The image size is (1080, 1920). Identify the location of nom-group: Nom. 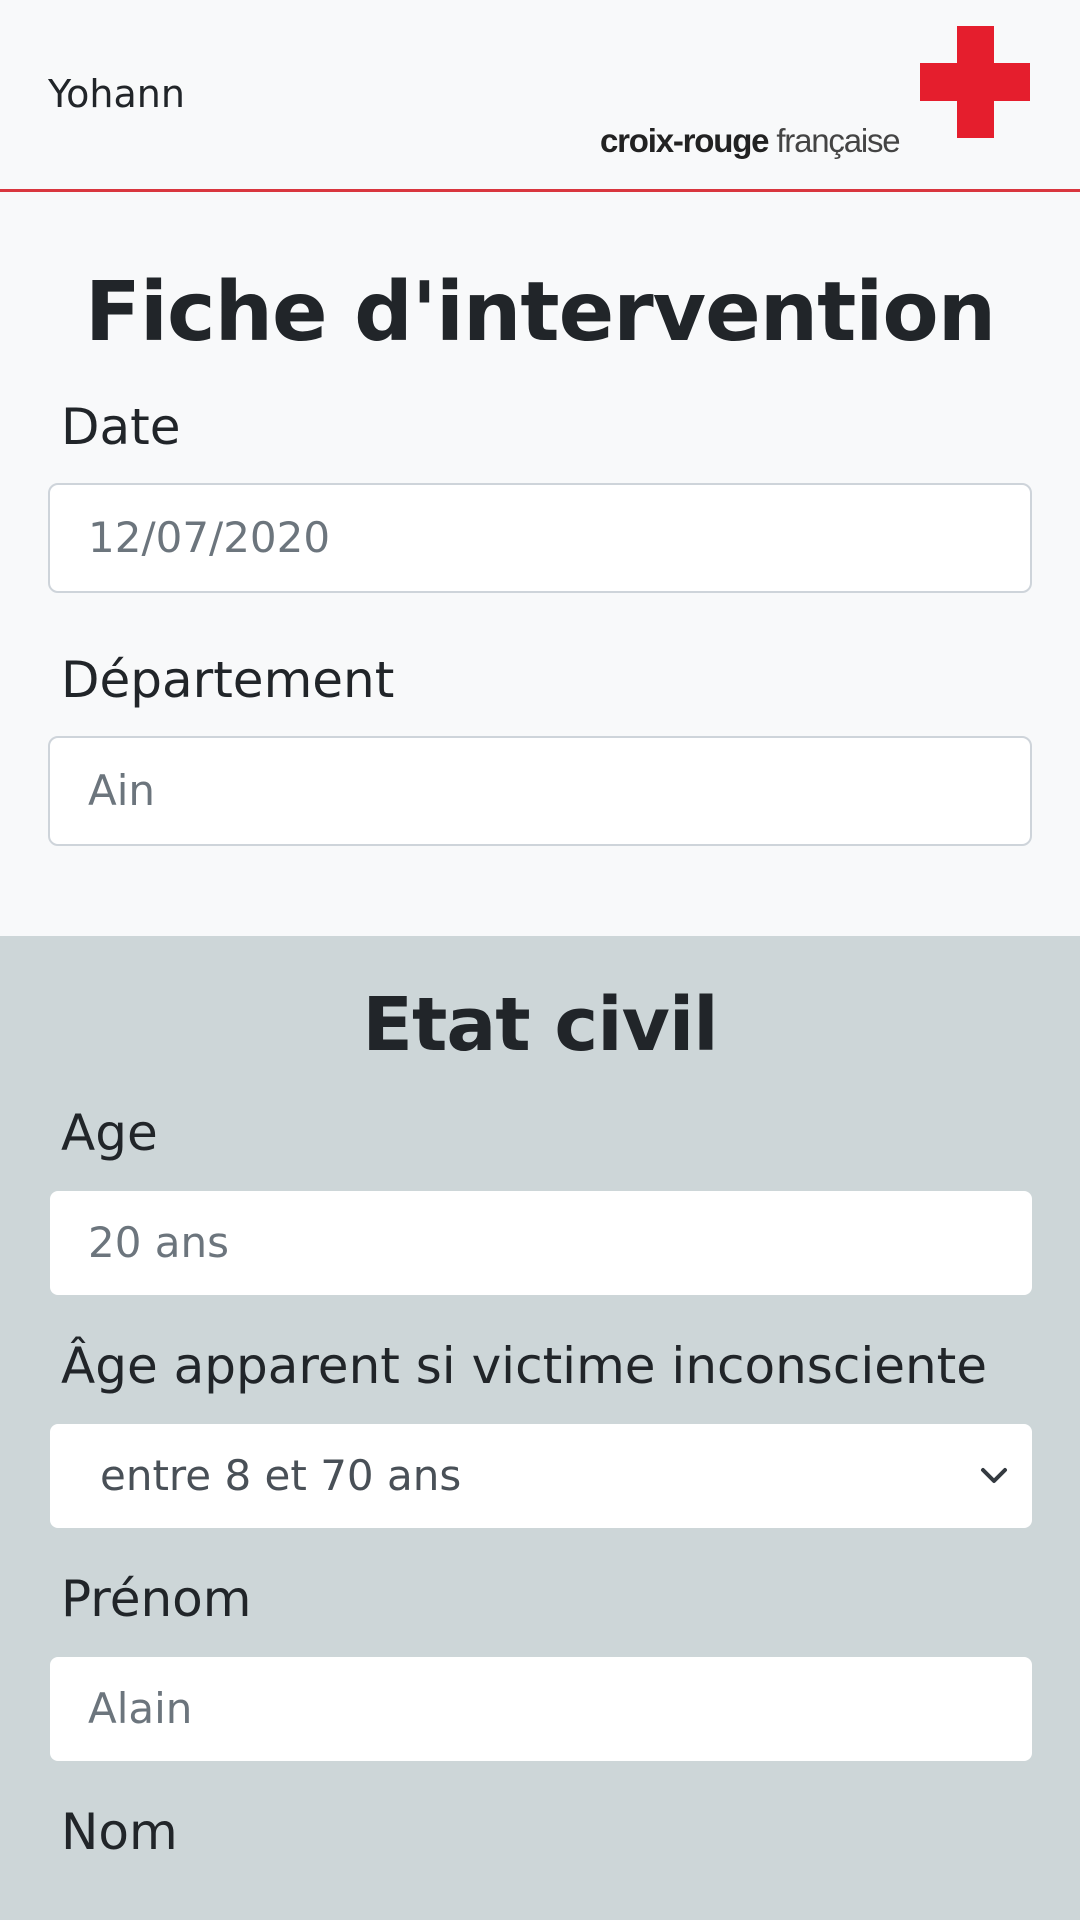
(540, 1832).